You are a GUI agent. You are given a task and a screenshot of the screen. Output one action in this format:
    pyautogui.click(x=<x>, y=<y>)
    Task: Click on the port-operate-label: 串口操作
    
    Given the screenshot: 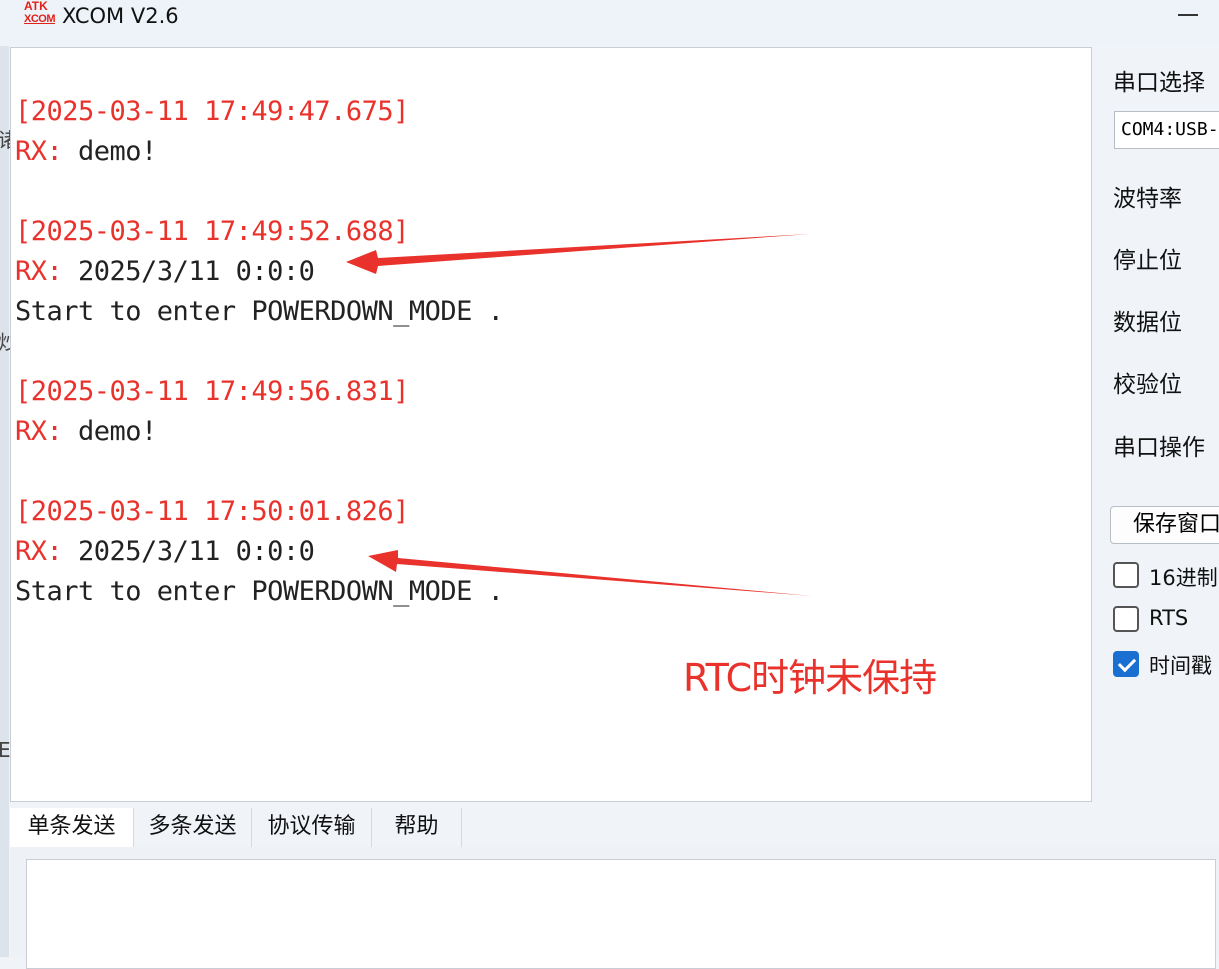 What is the action you would take?
    pyautogui.click(x=1159, y=448)
    